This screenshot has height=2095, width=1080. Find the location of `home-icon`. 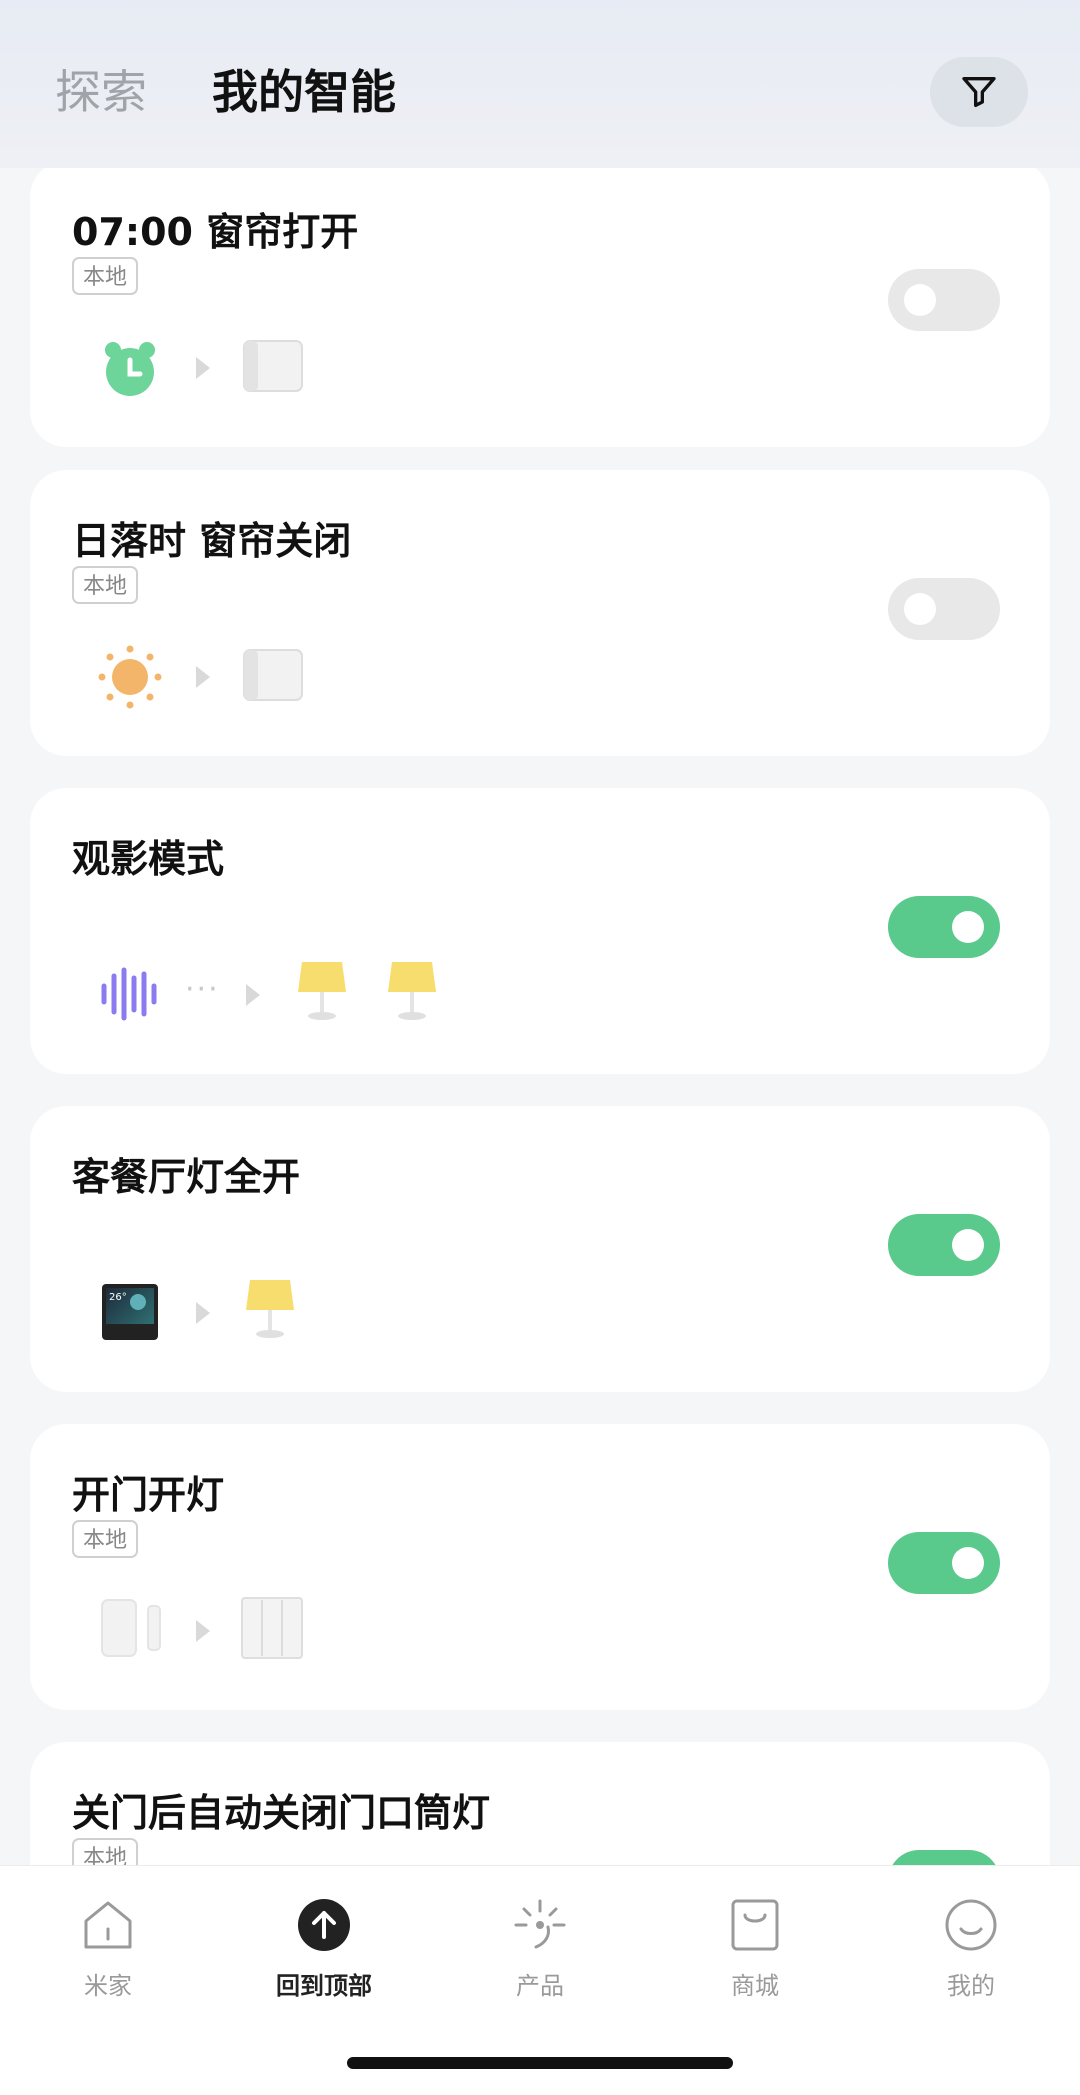

home-icon is located at coordinates (108, 1925).